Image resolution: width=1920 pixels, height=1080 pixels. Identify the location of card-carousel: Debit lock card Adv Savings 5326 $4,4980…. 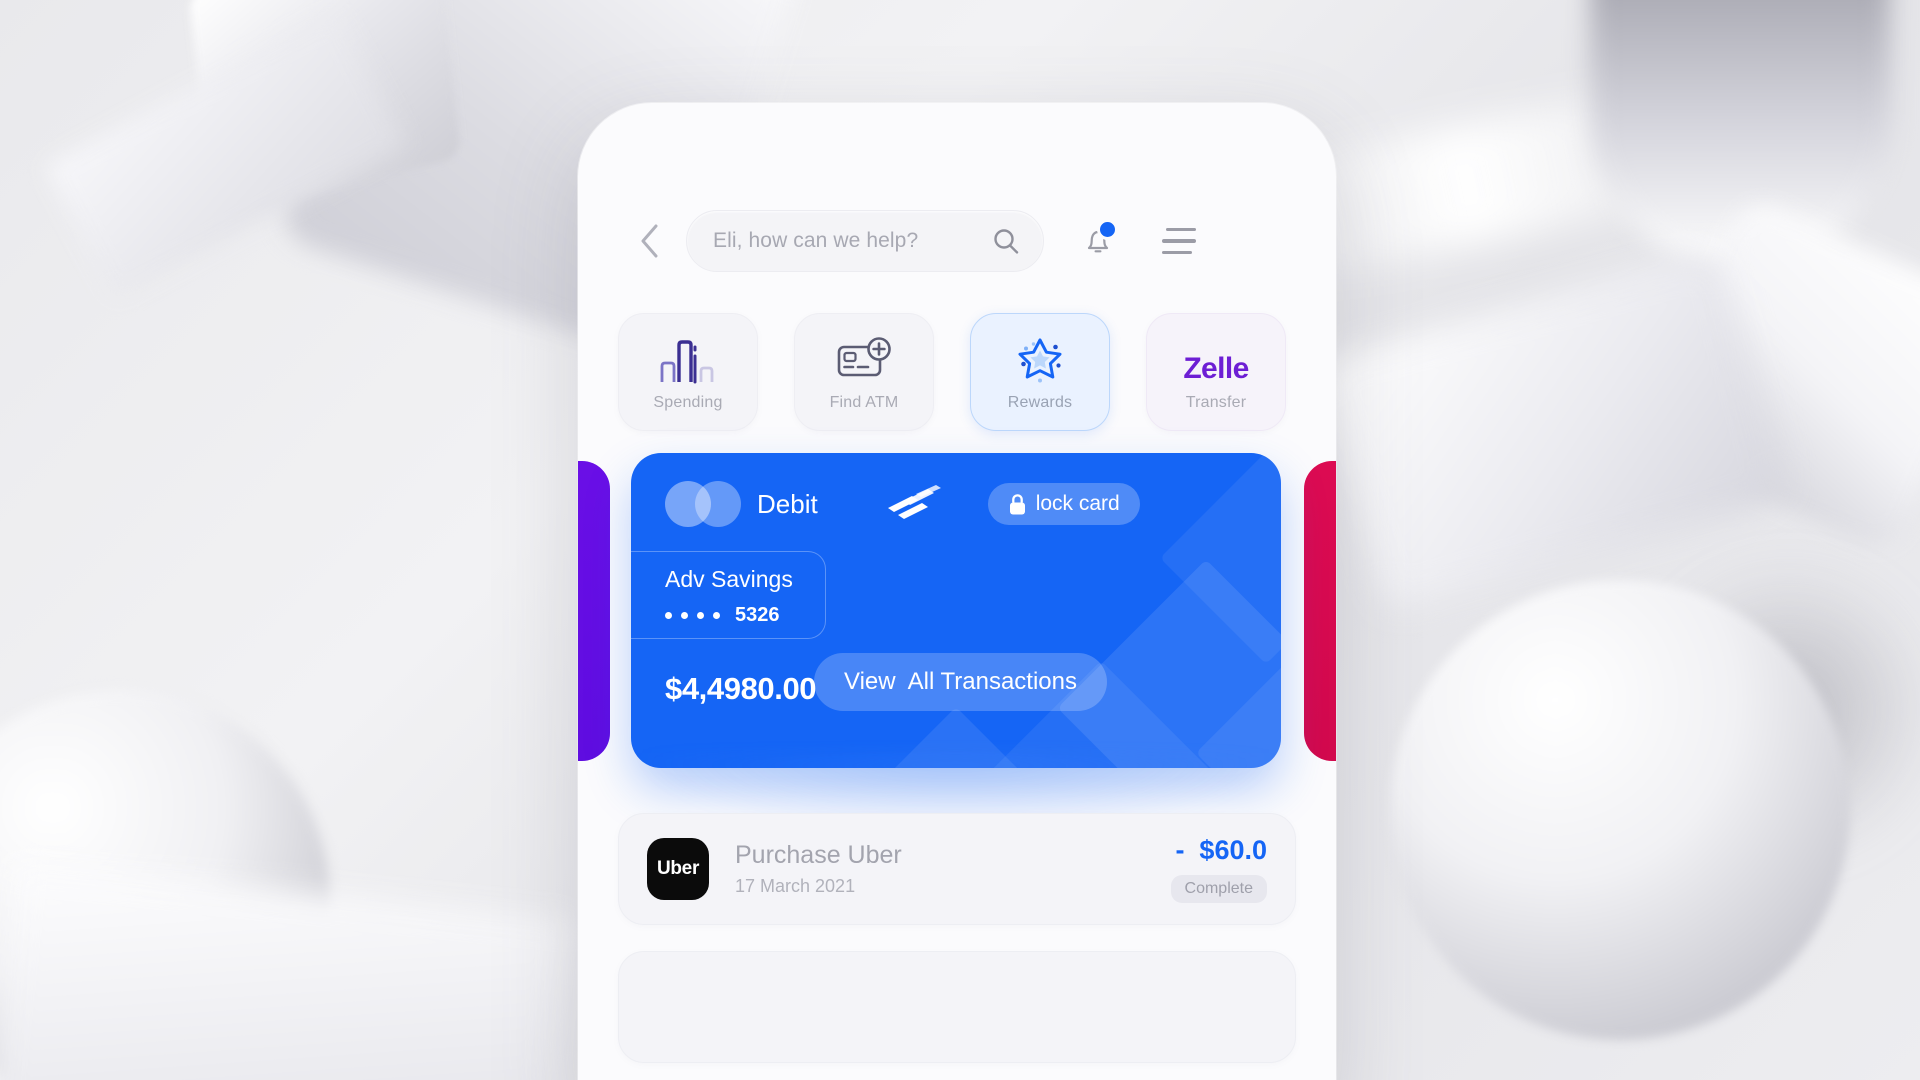
(957, 613).